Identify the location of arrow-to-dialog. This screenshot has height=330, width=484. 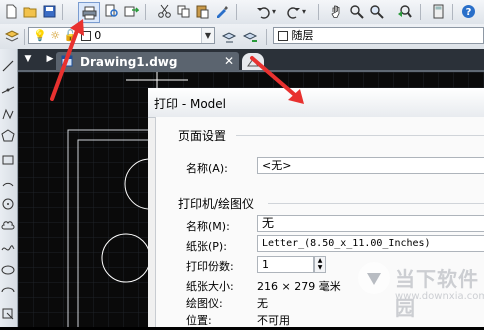
(274, 77).